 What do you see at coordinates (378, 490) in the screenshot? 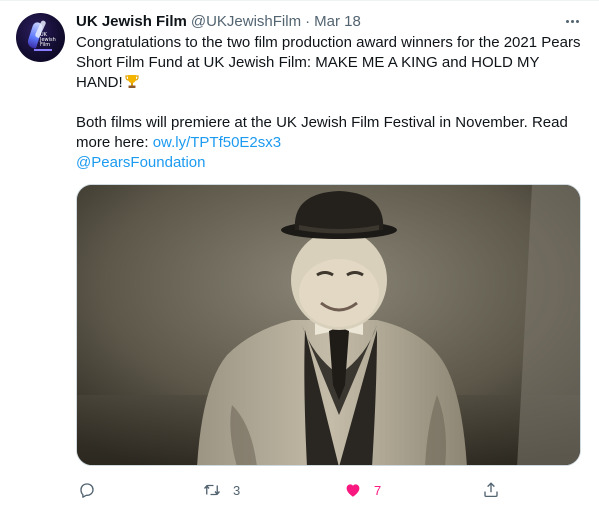
I see `like-count: 7` at bounding box center [378, 490].